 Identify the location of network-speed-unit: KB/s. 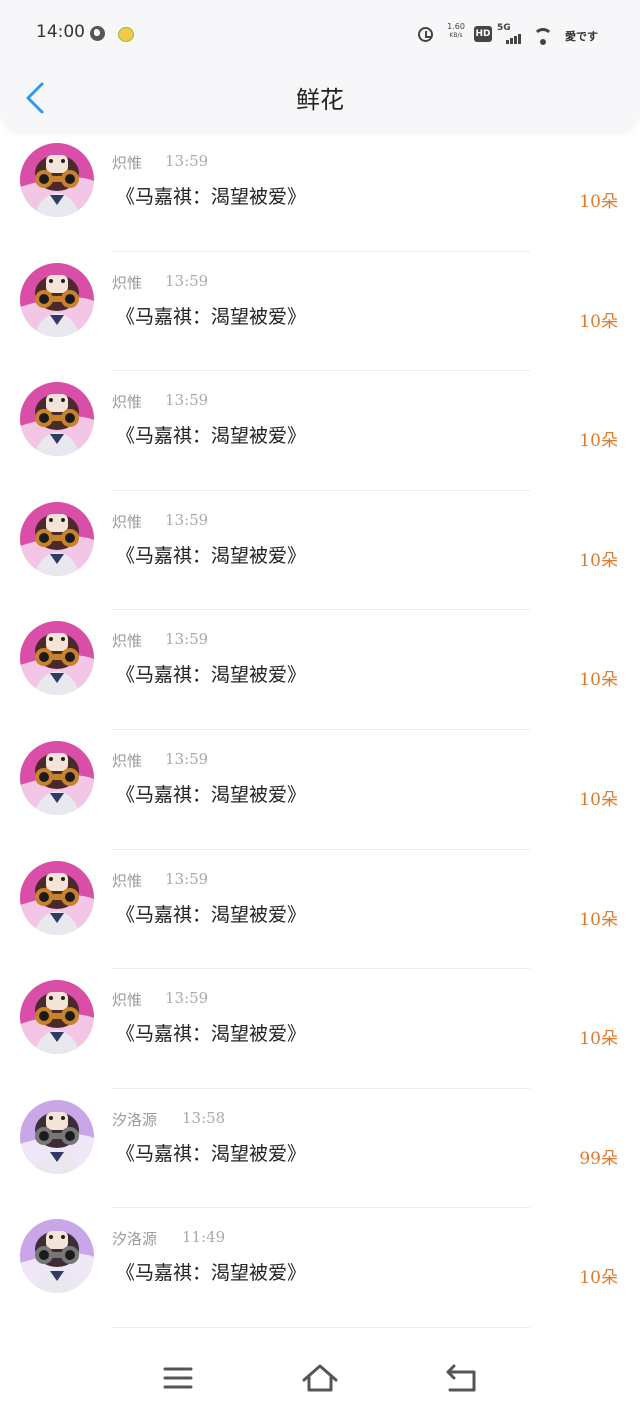
(456, 35).